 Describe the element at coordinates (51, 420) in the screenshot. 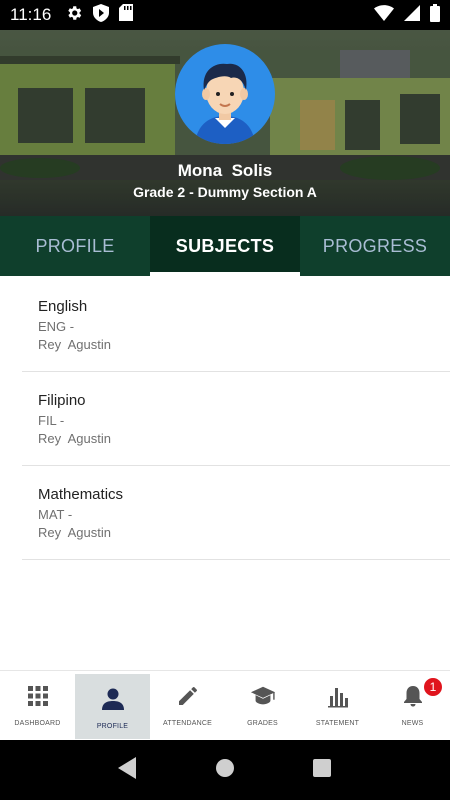

I see `subject-code: FIL -` at that location.